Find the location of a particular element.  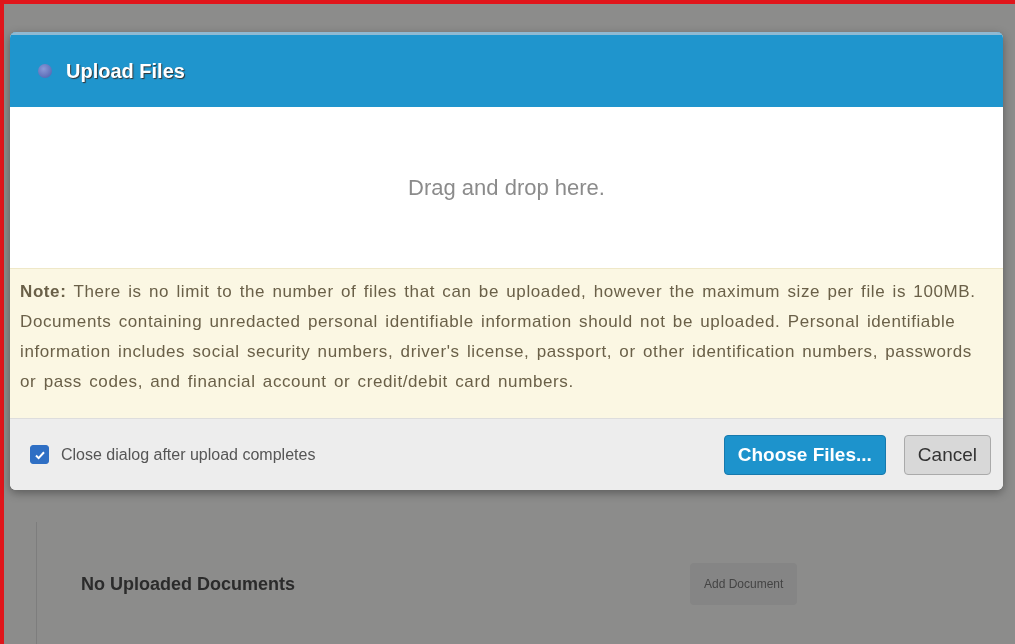

drop-hint: Drag and drop here. is located at coordinates (506, 187).